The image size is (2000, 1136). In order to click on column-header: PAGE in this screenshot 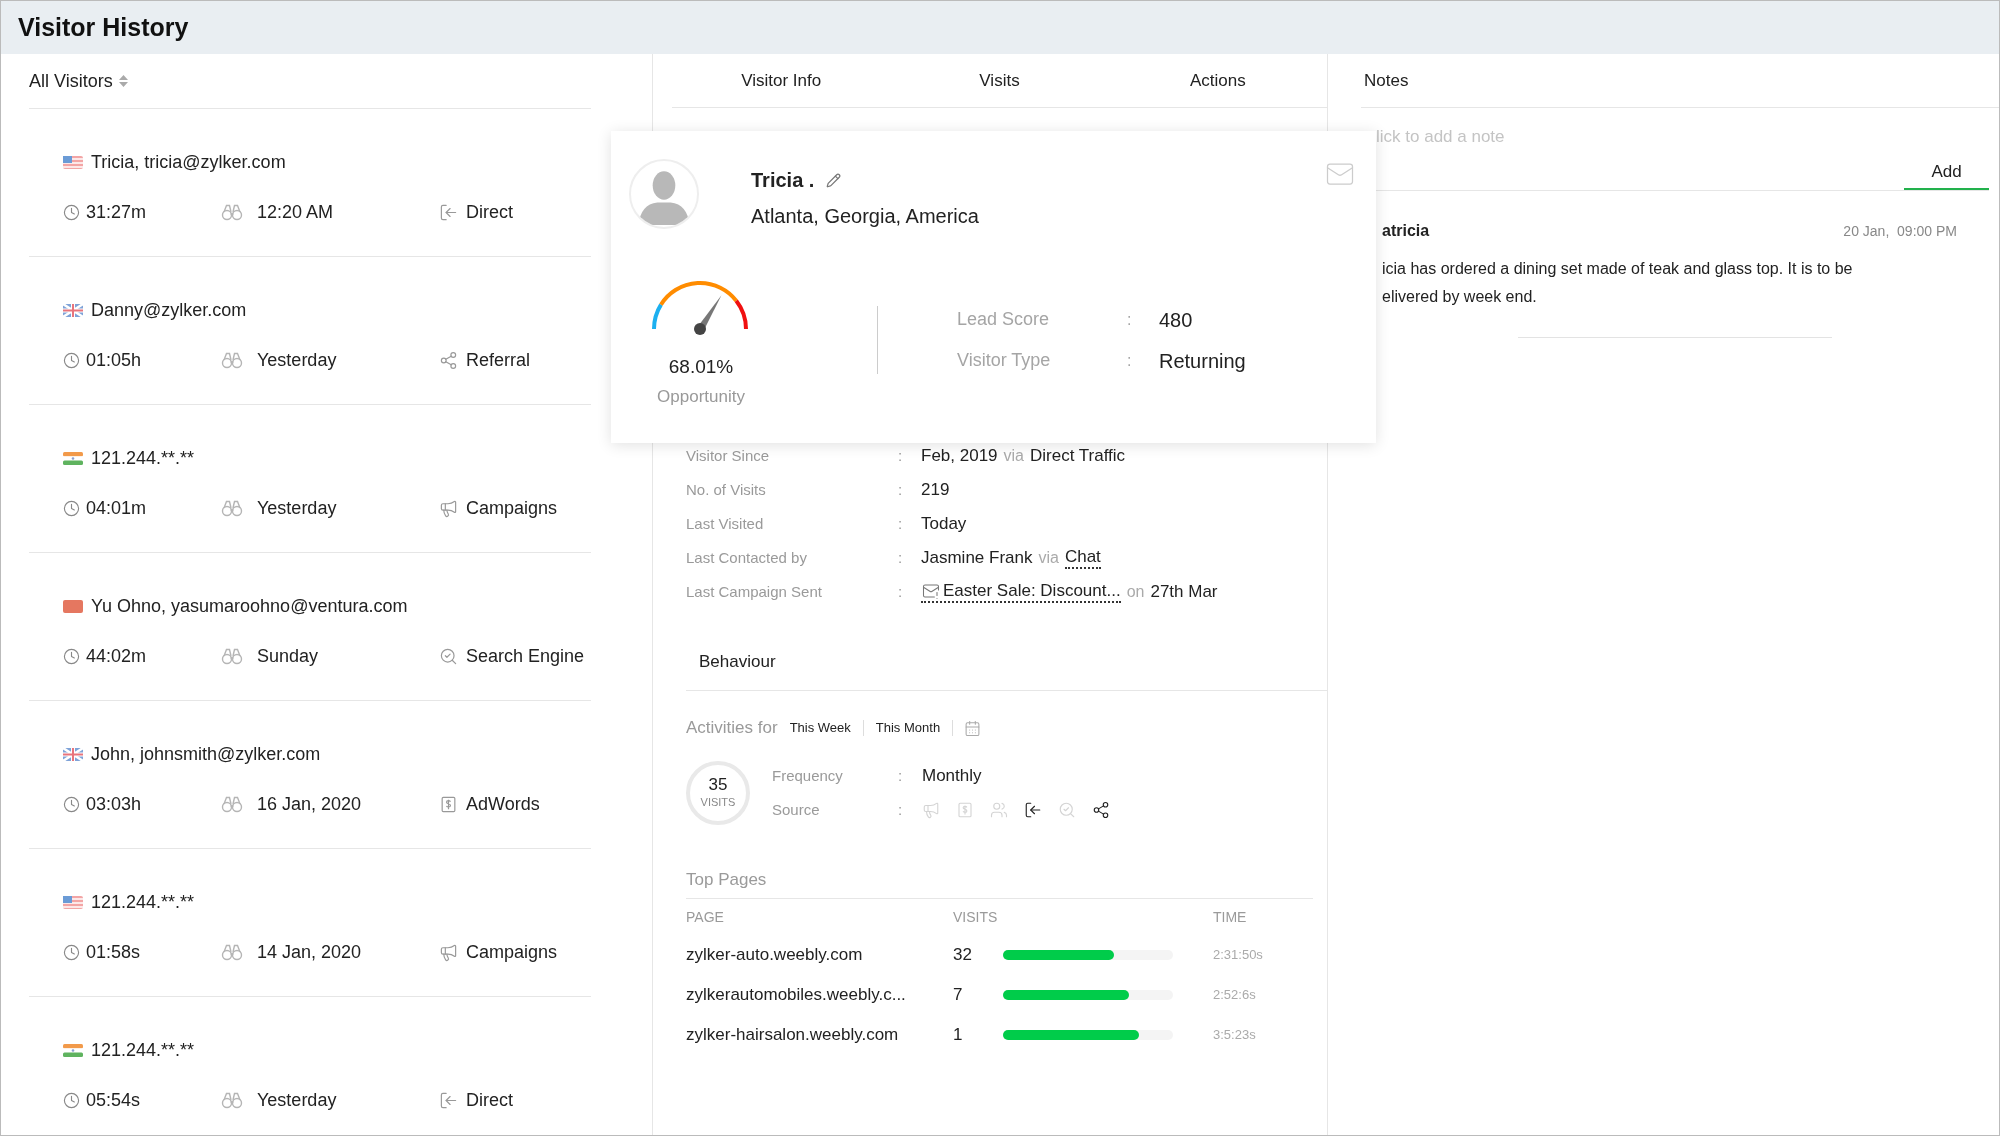, I will do `click(705, 917)`.